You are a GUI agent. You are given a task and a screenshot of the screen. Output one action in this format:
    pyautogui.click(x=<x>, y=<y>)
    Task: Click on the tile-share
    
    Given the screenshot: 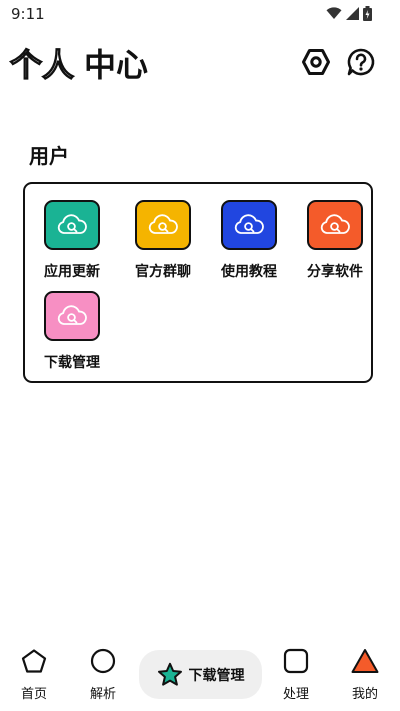 What is the action you would take?
    pyautogui.click(x=335, y=225)
    